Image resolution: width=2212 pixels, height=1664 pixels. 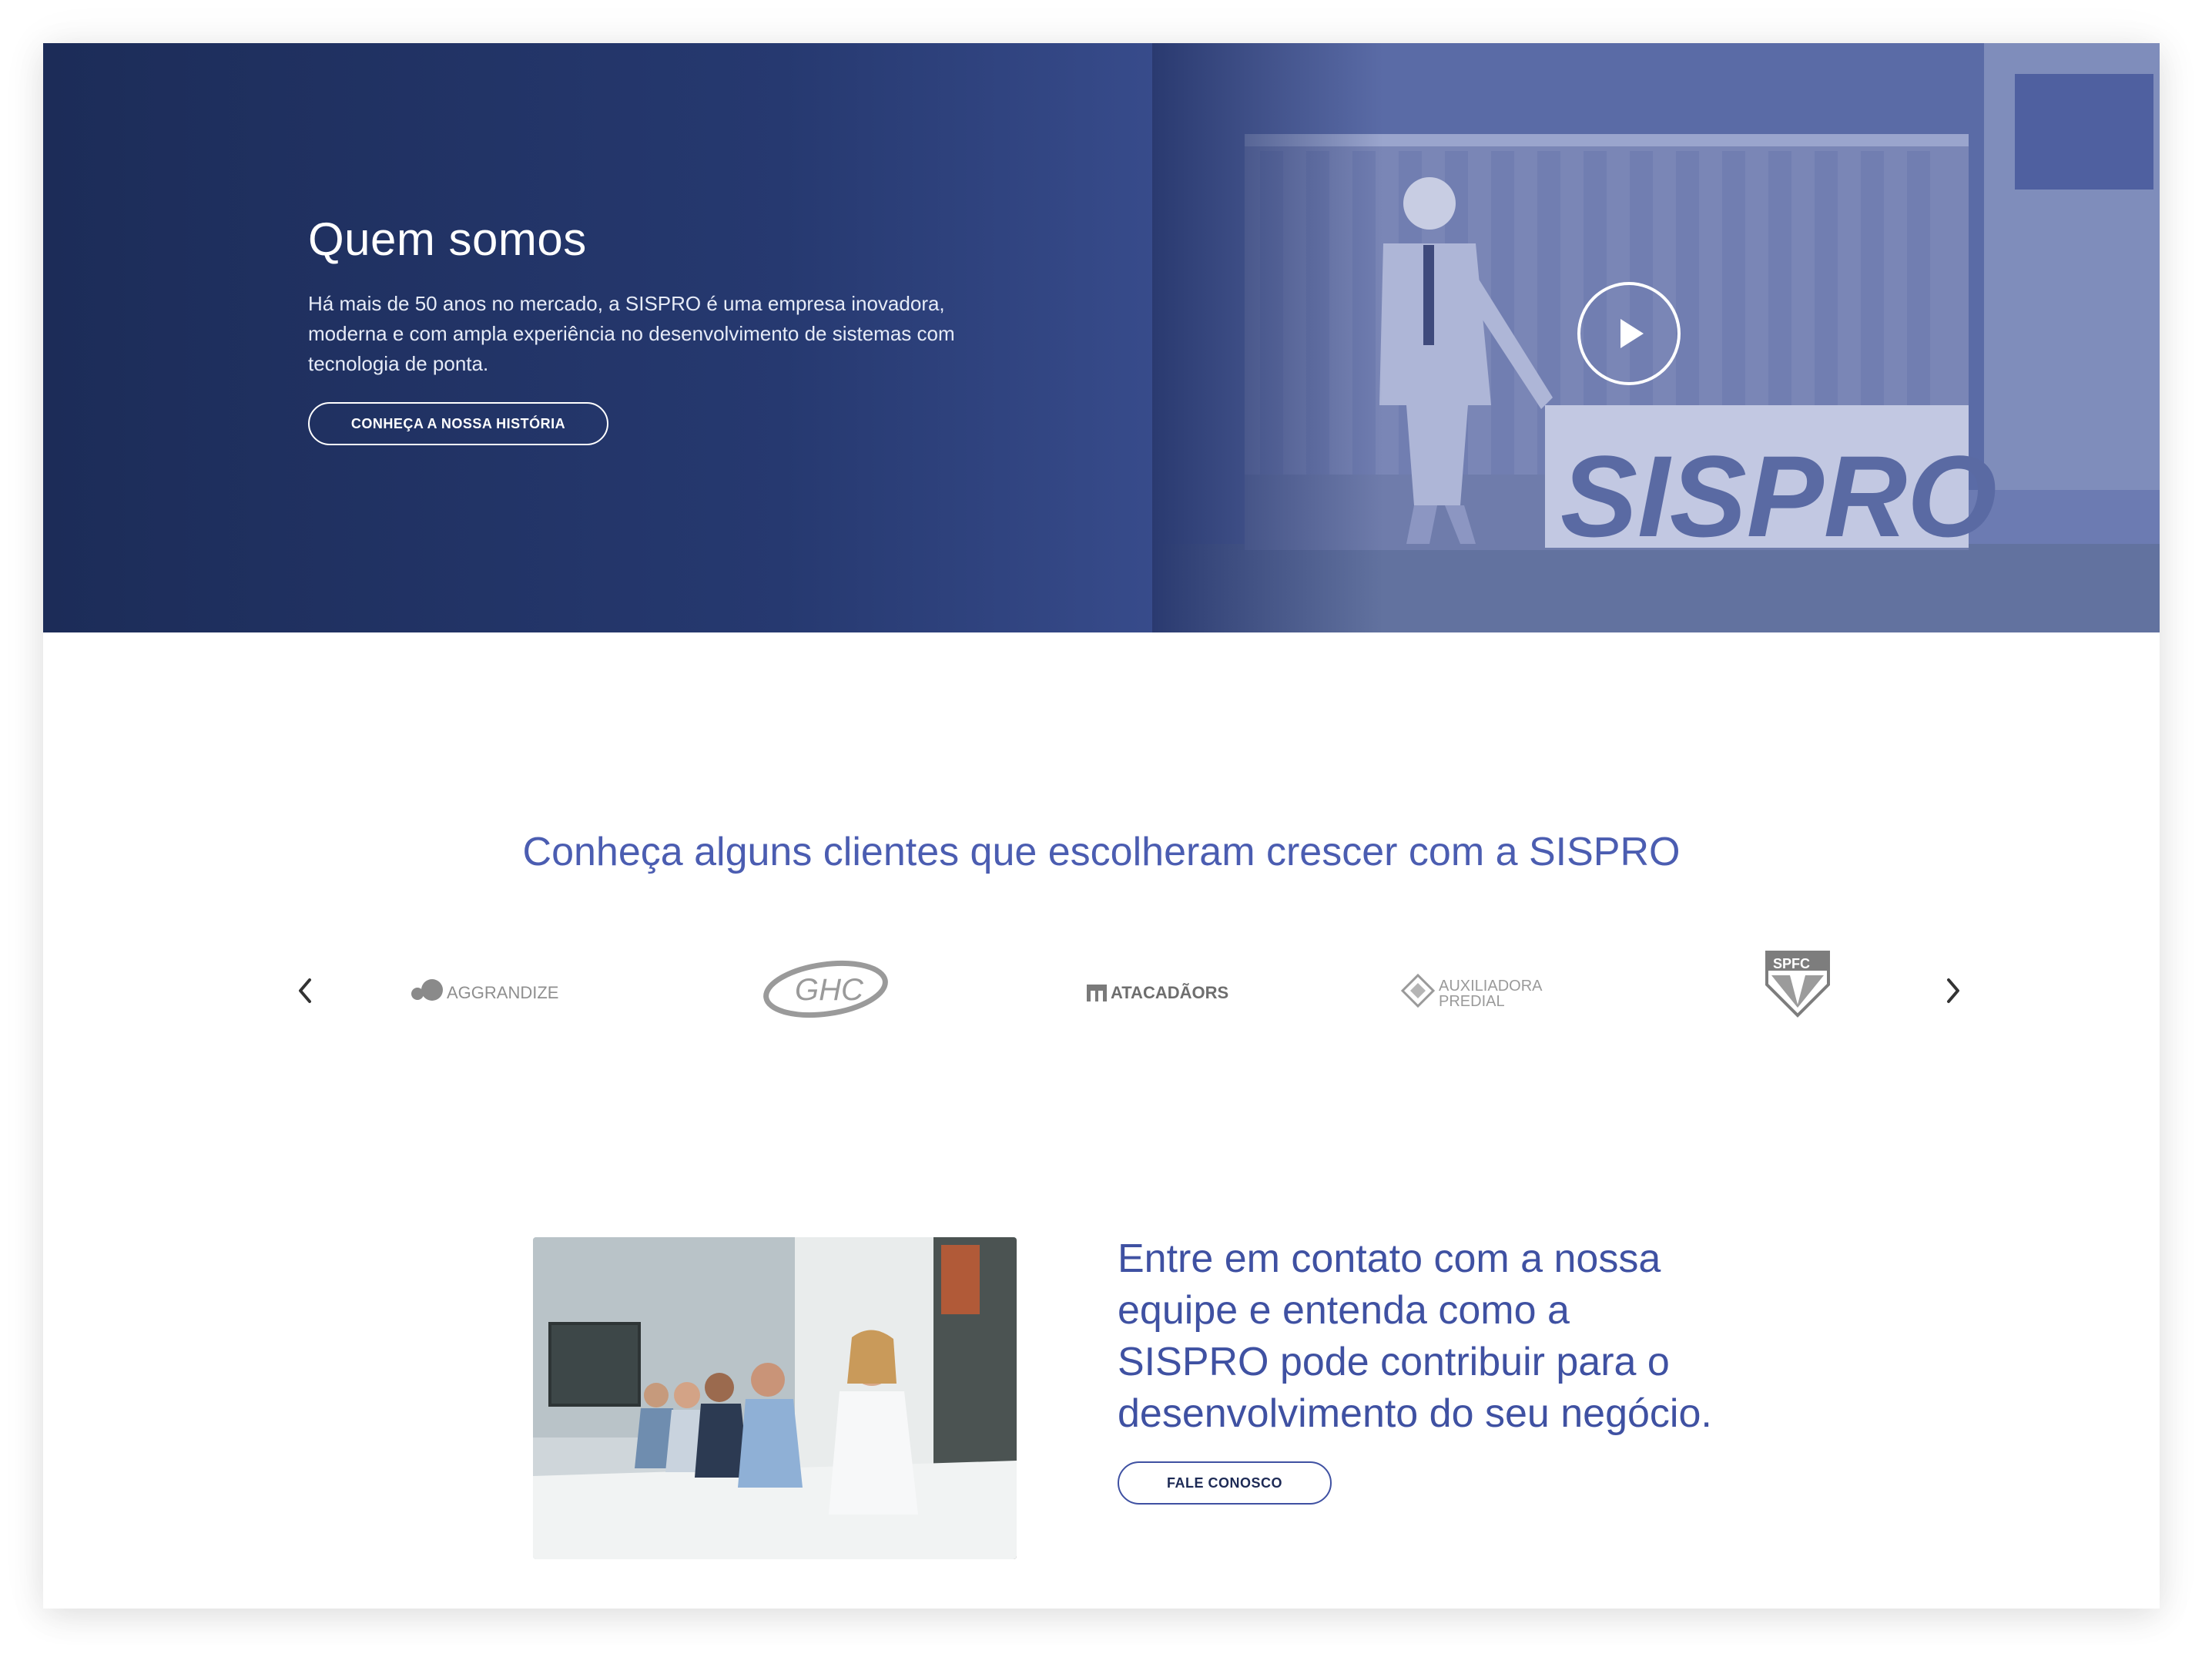 I want to click on play-video-button, so click(x=1629, y=333).